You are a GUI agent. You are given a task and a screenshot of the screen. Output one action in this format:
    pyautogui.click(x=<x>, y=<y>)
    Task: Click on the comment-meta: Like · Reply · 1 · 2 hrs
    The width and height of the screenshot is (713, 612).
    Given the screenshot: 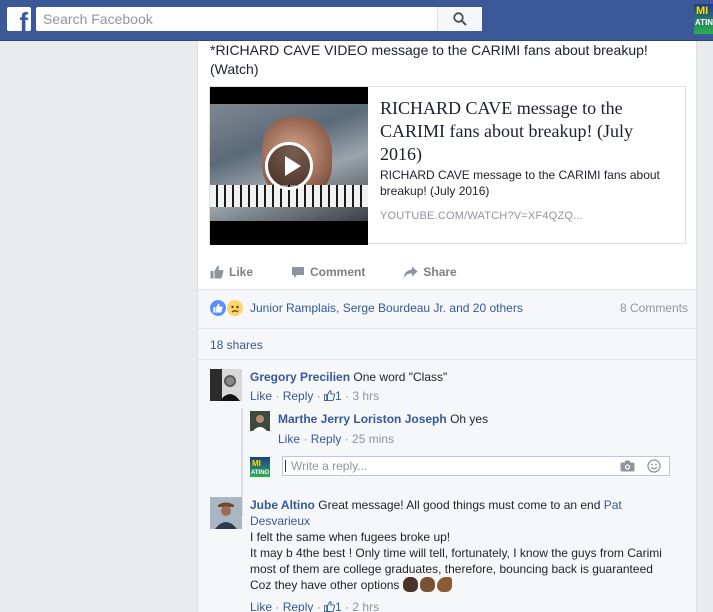 What is the action you would take?
    pyautogui.click(x=315, y=606)
    